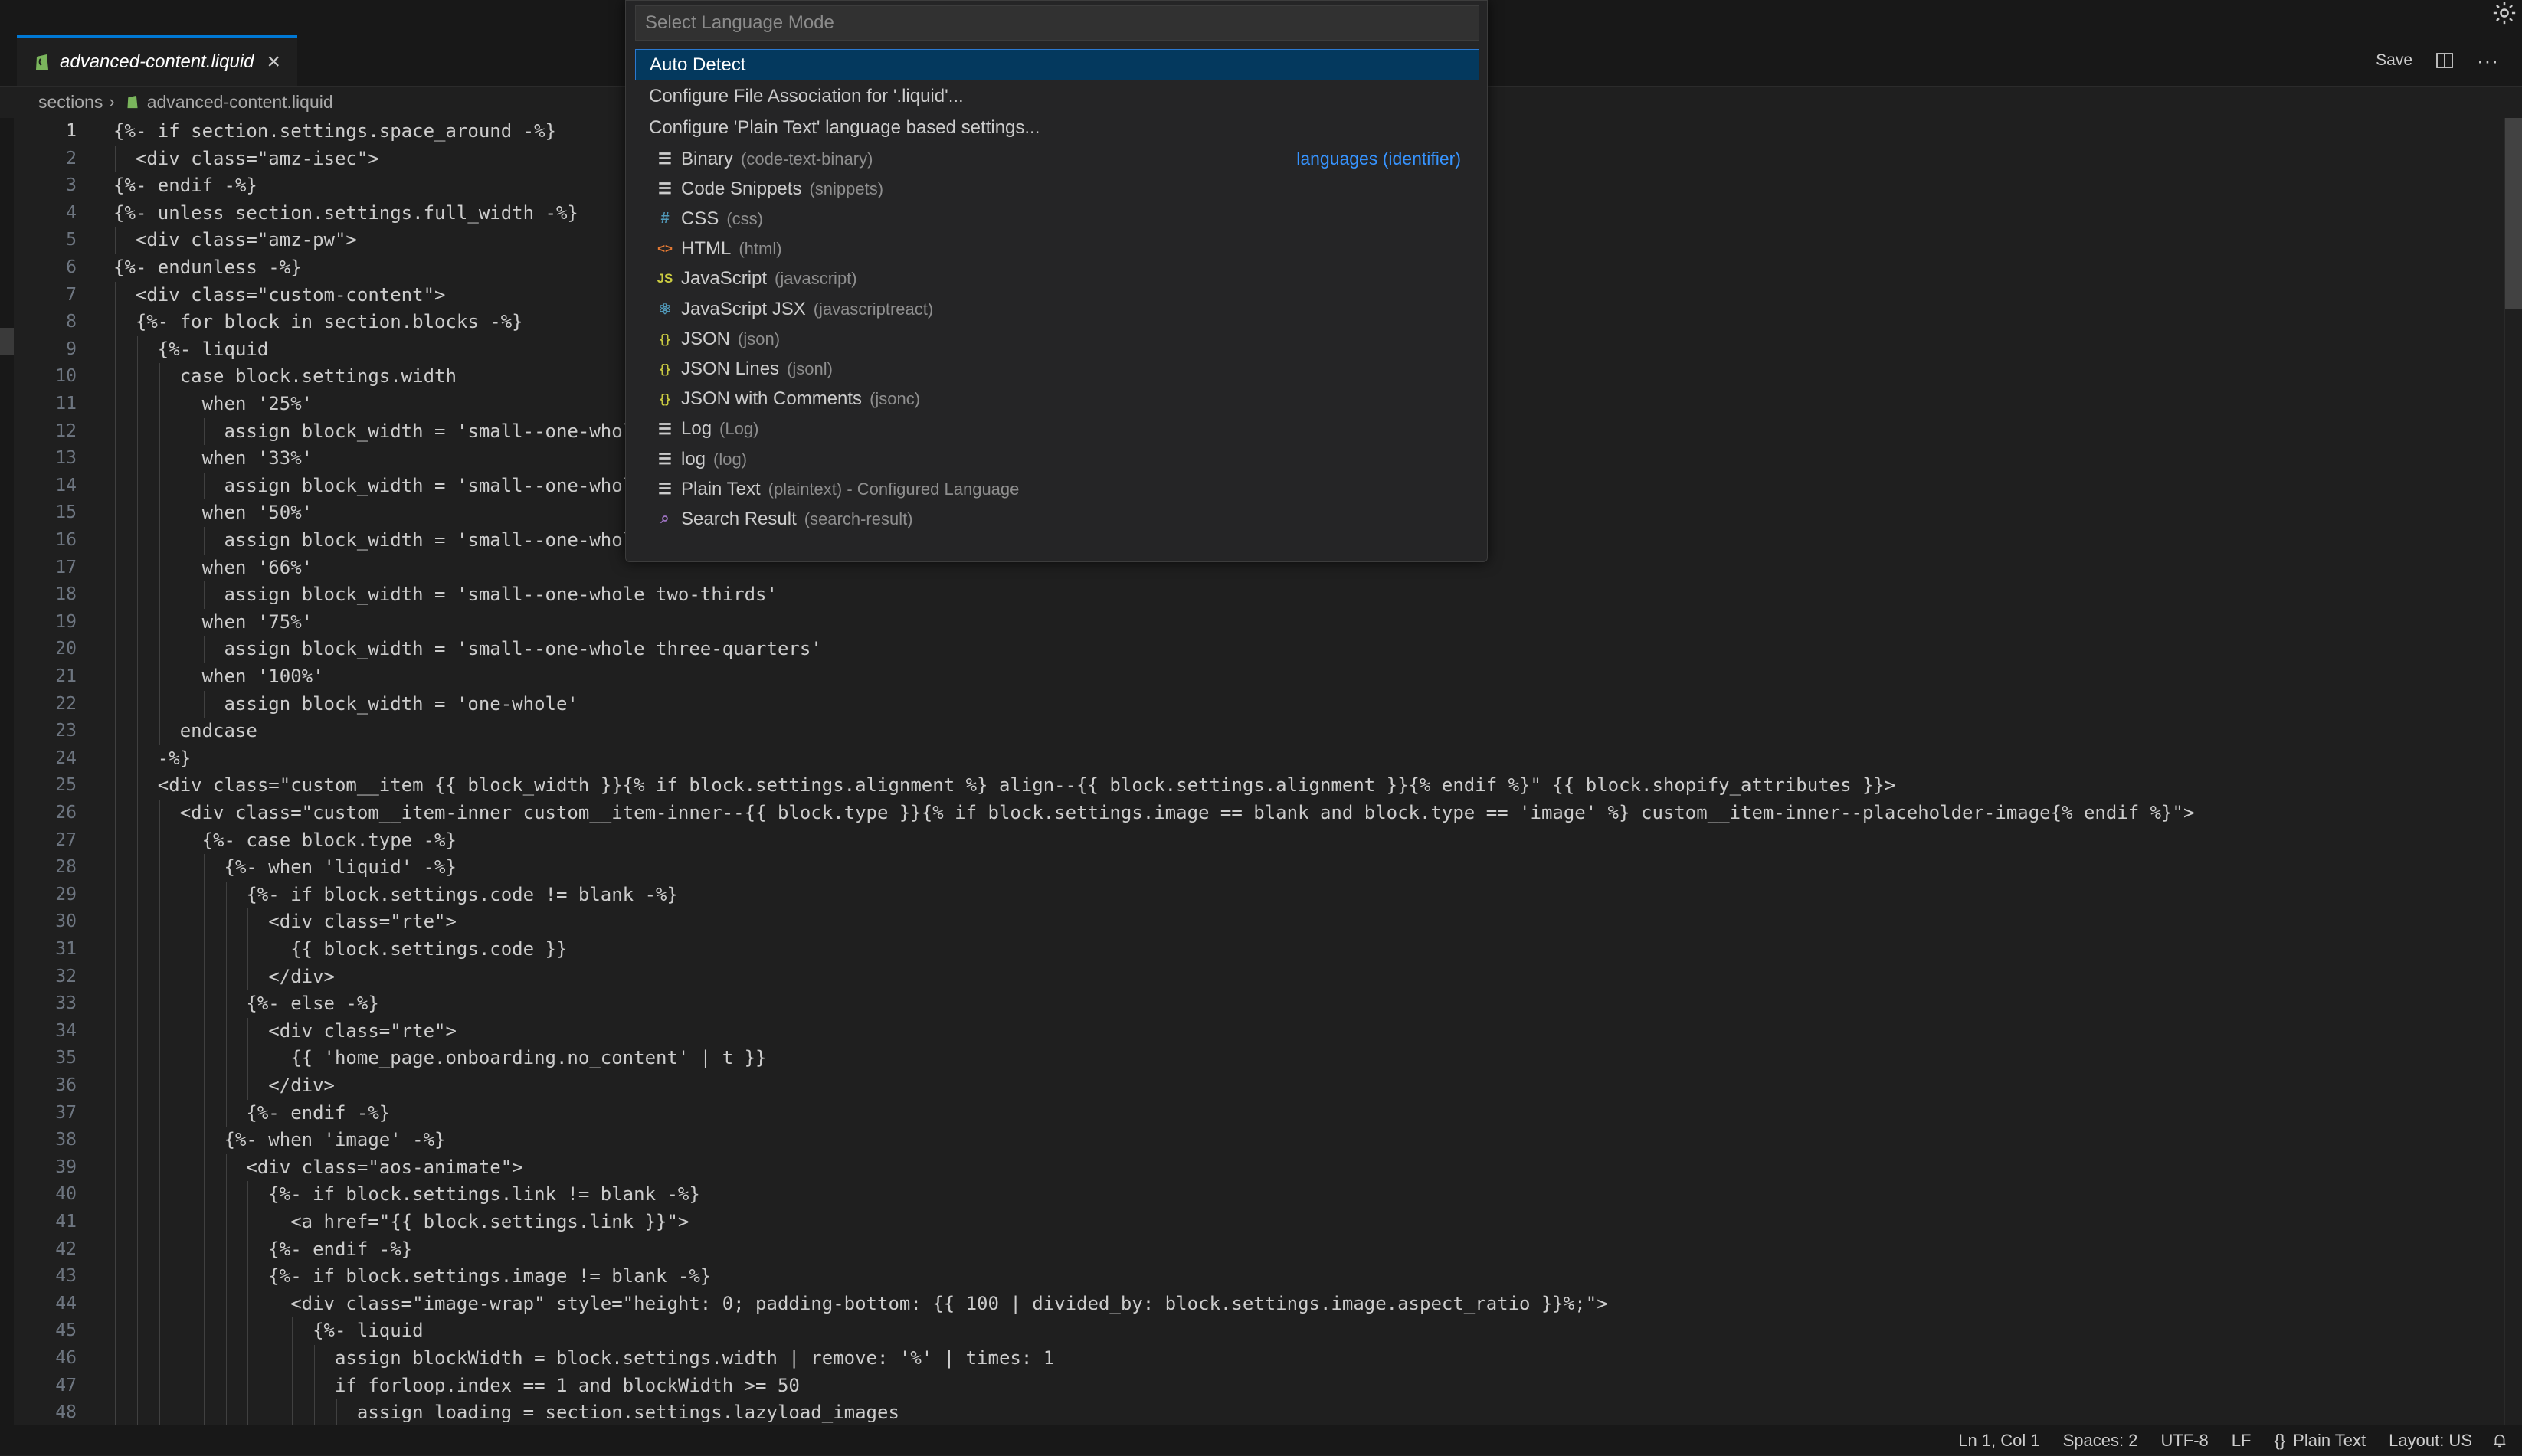  What do you see at coordinates (1259, 1140) in the screenshot?
I see `code-line: 38 {%- when 'image' -%}` at bounding box center [1259, 1140].